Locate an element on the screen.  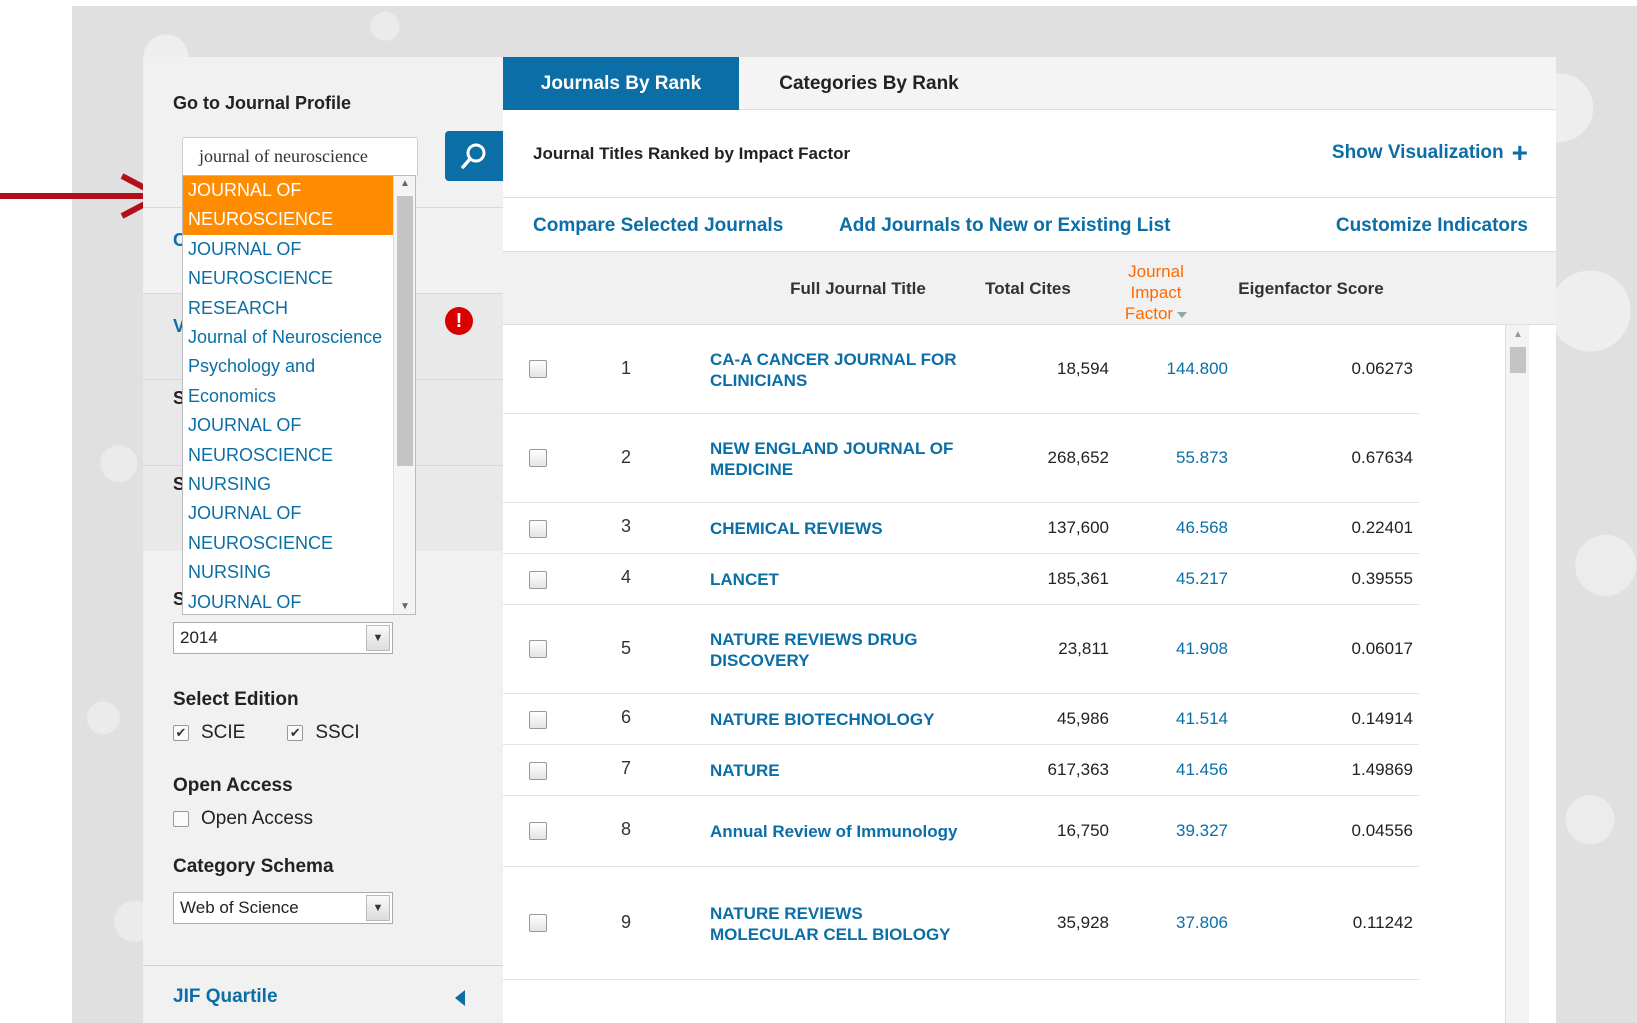
category-schema-select: Web of Science ▼ is located at coordinates (283, 908).